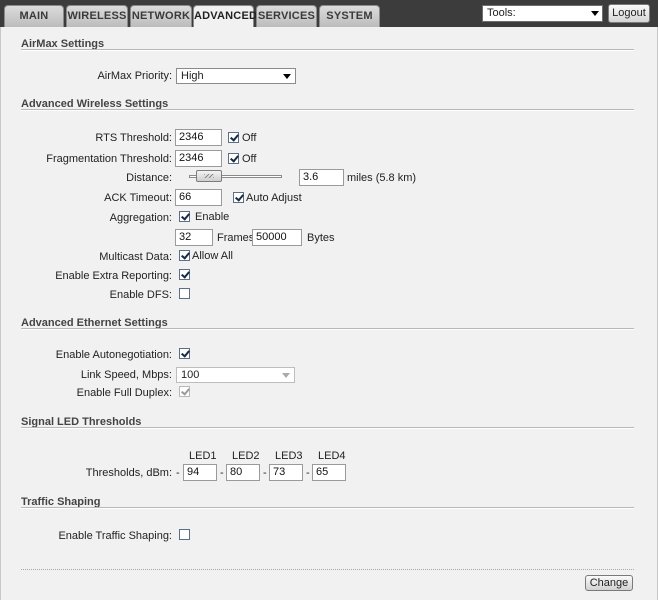  I want to click on aggregation-frames-input: 32, so click(194, 237).